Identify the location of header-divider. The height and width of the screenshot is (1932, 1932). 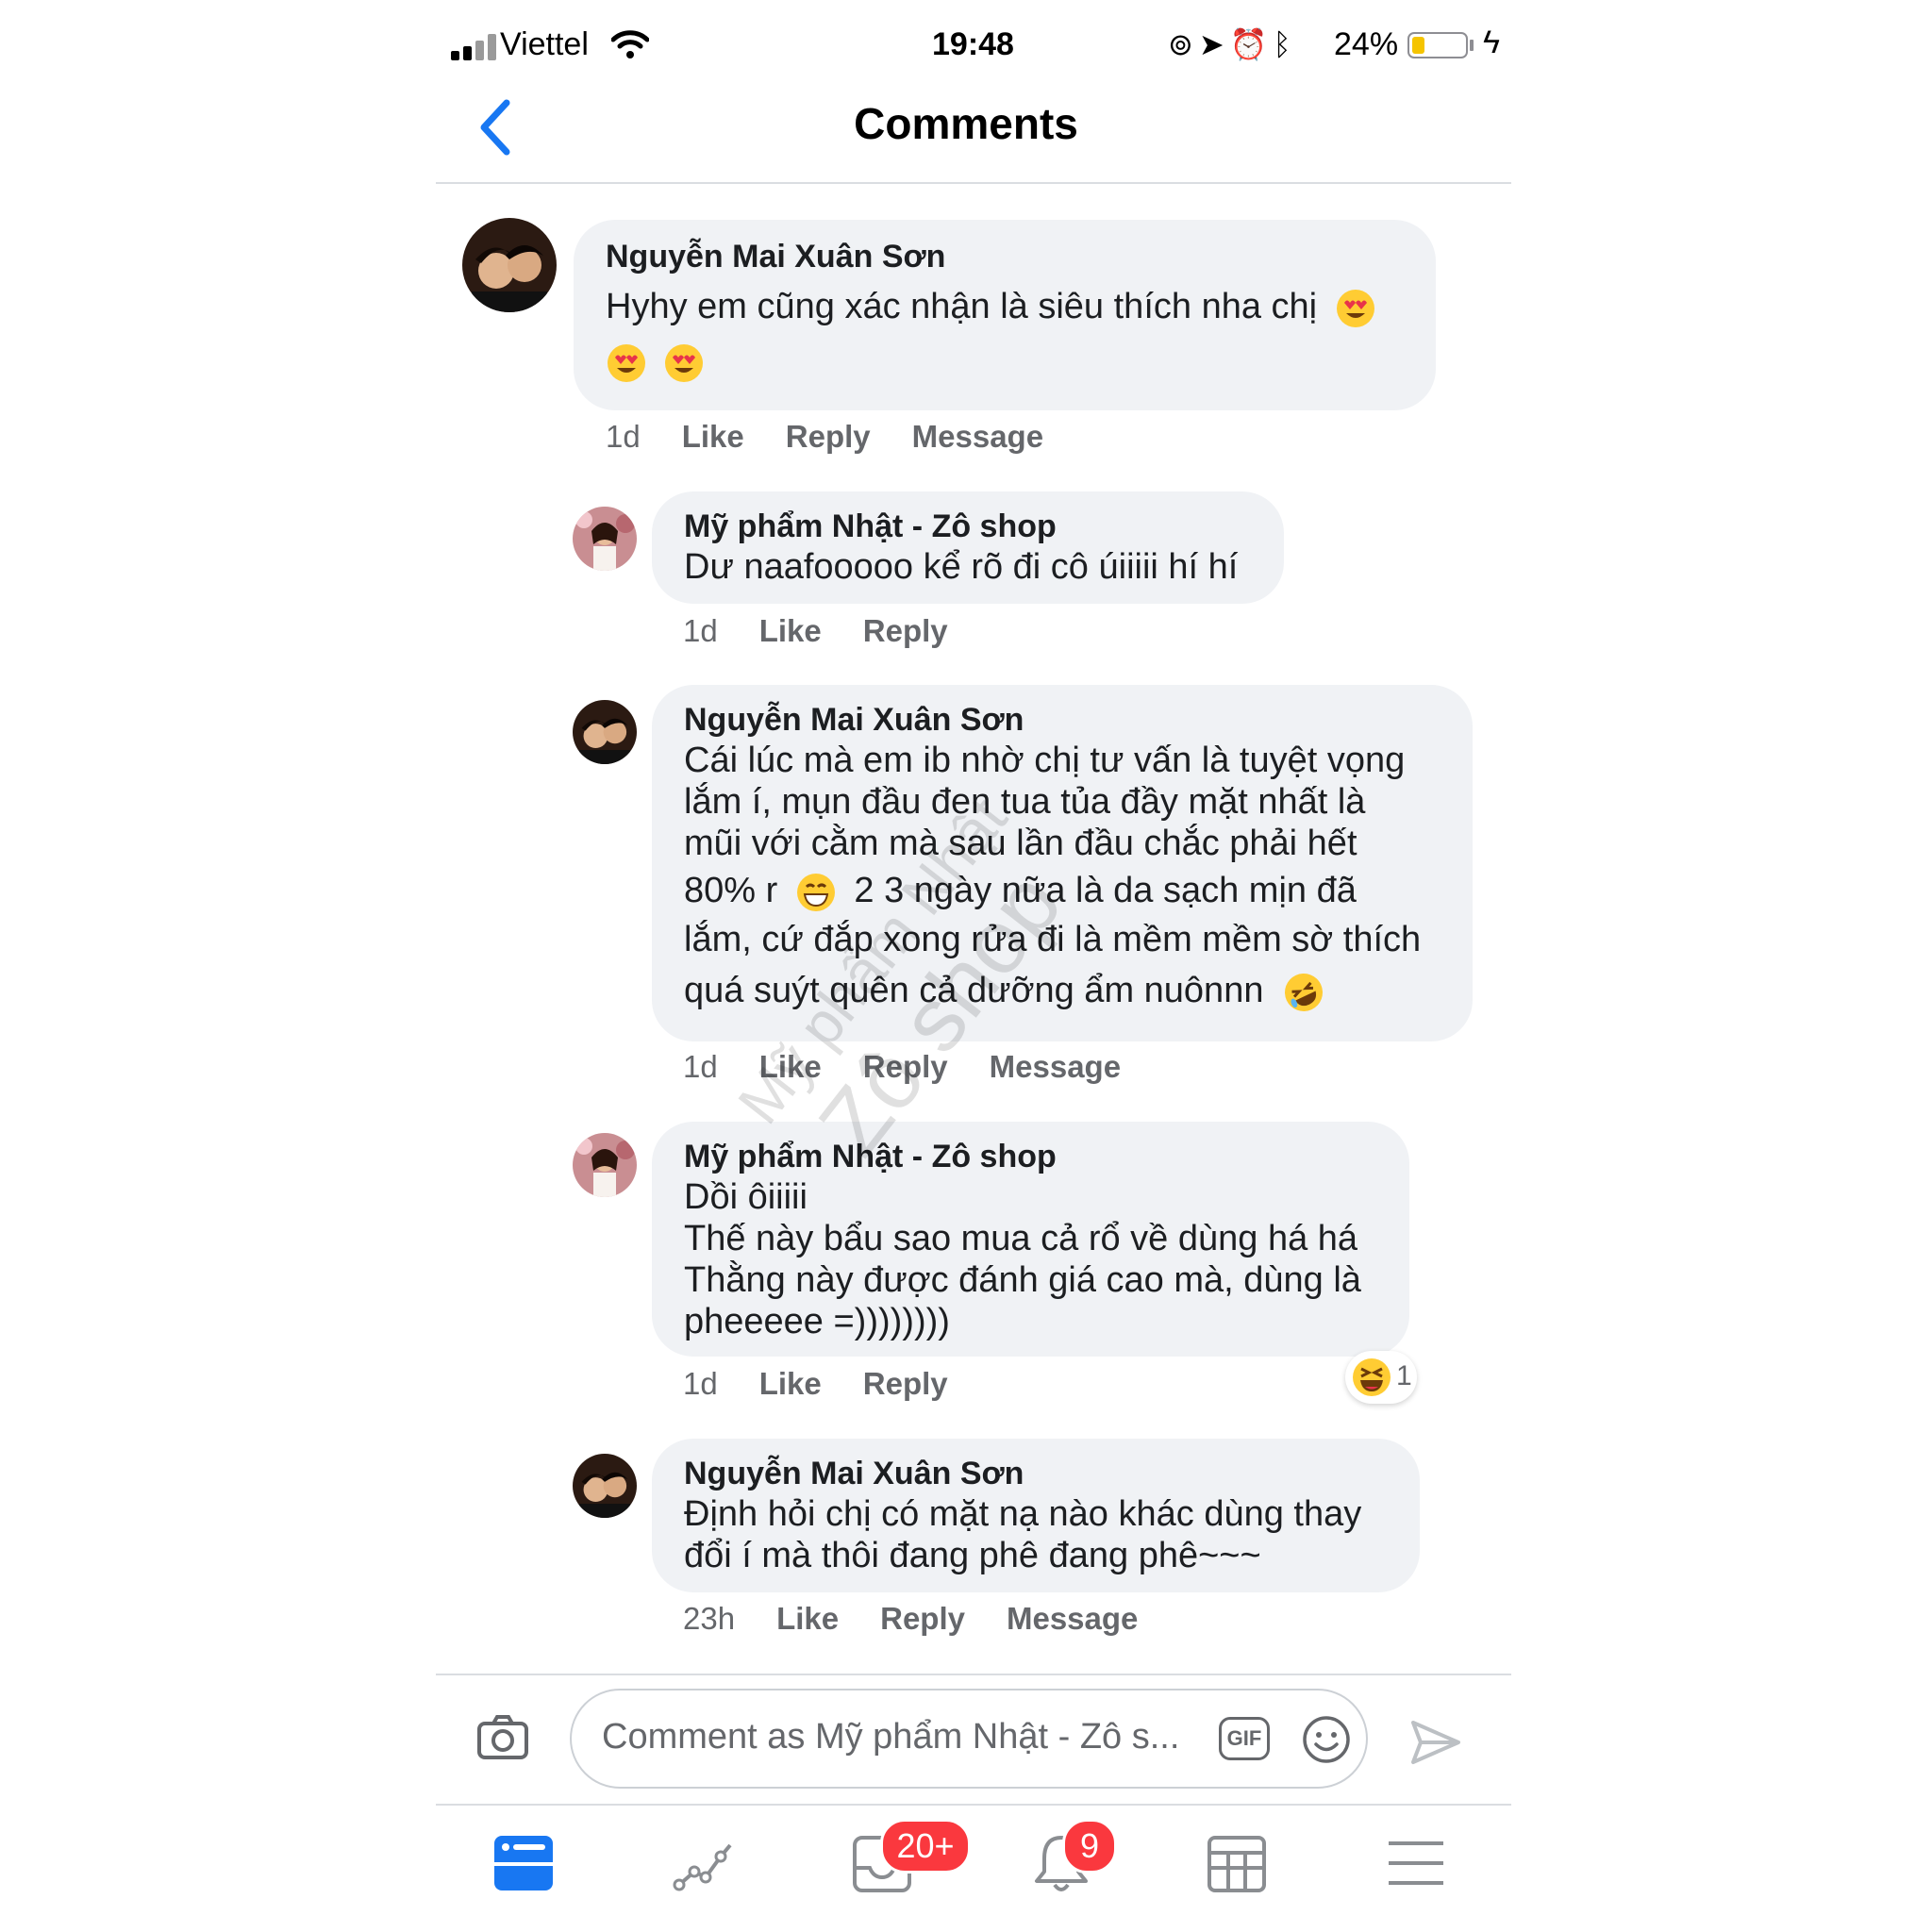
(974, 183).